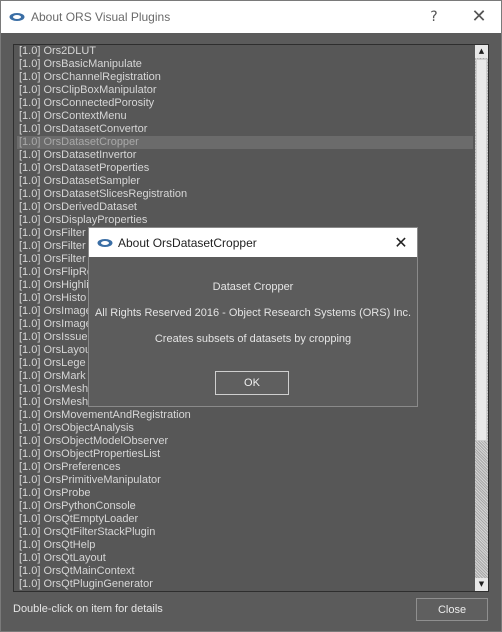  I want to click on dialog-title-bar: About OrsDatasetCropper ✕, so click(253, 242).